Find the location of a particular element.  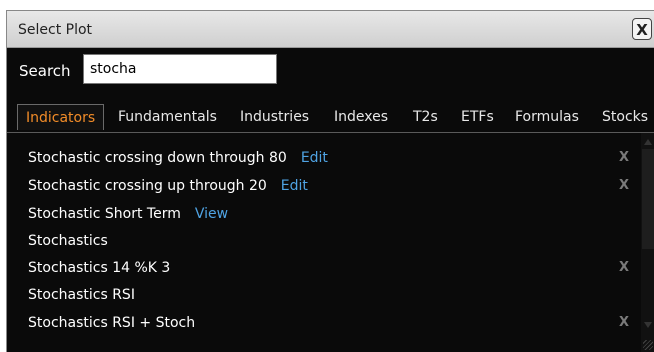

list-item: Stochastics RSI is located at coordinates (81, 295).